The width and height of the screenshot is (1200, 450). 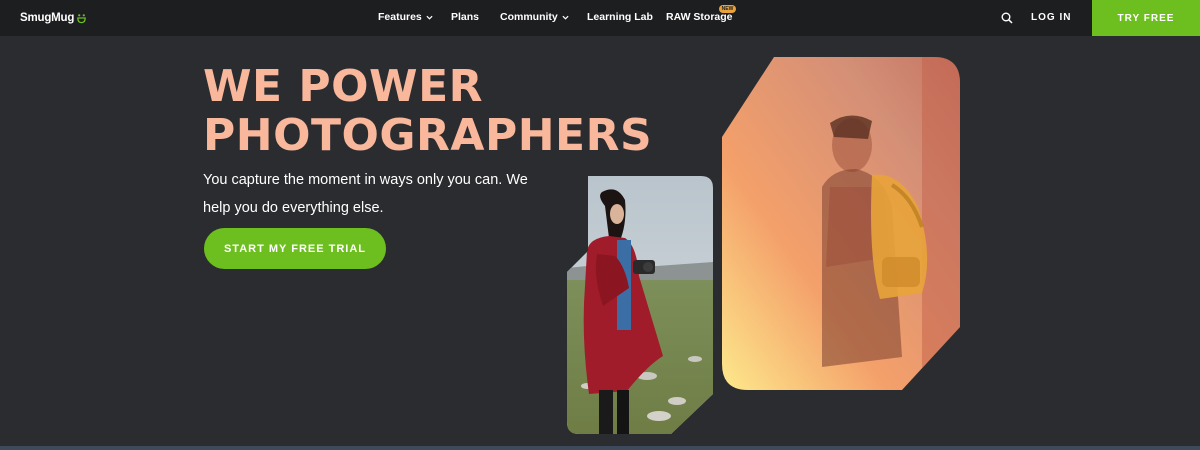 I want to click on nav-plans: Plans, so click(x=465, y=17).